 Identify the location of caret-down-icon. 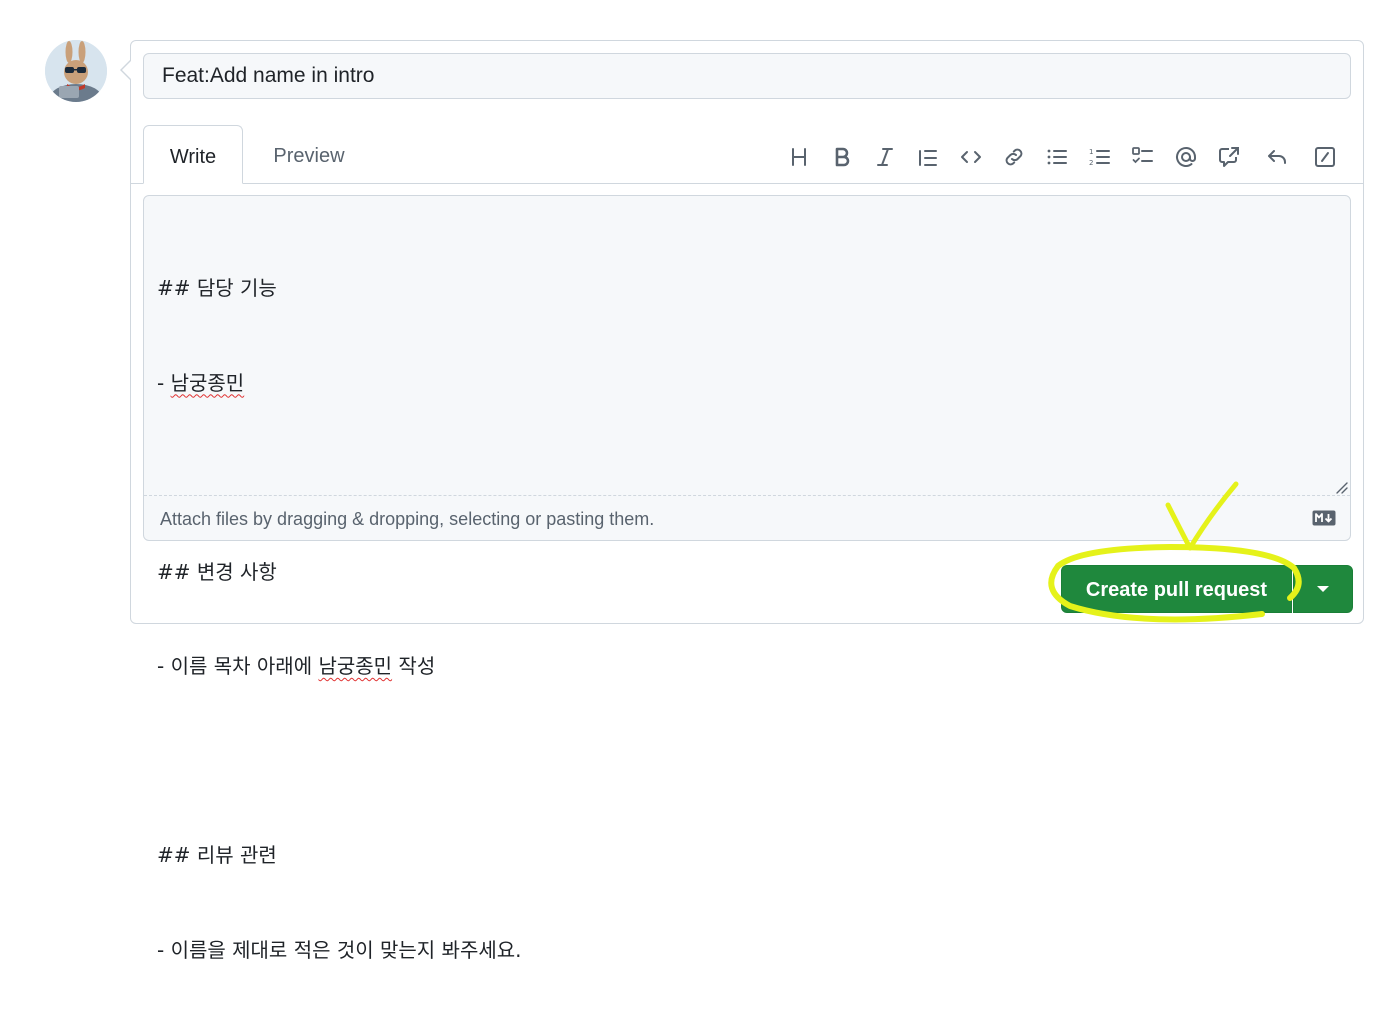
(1323, 589).